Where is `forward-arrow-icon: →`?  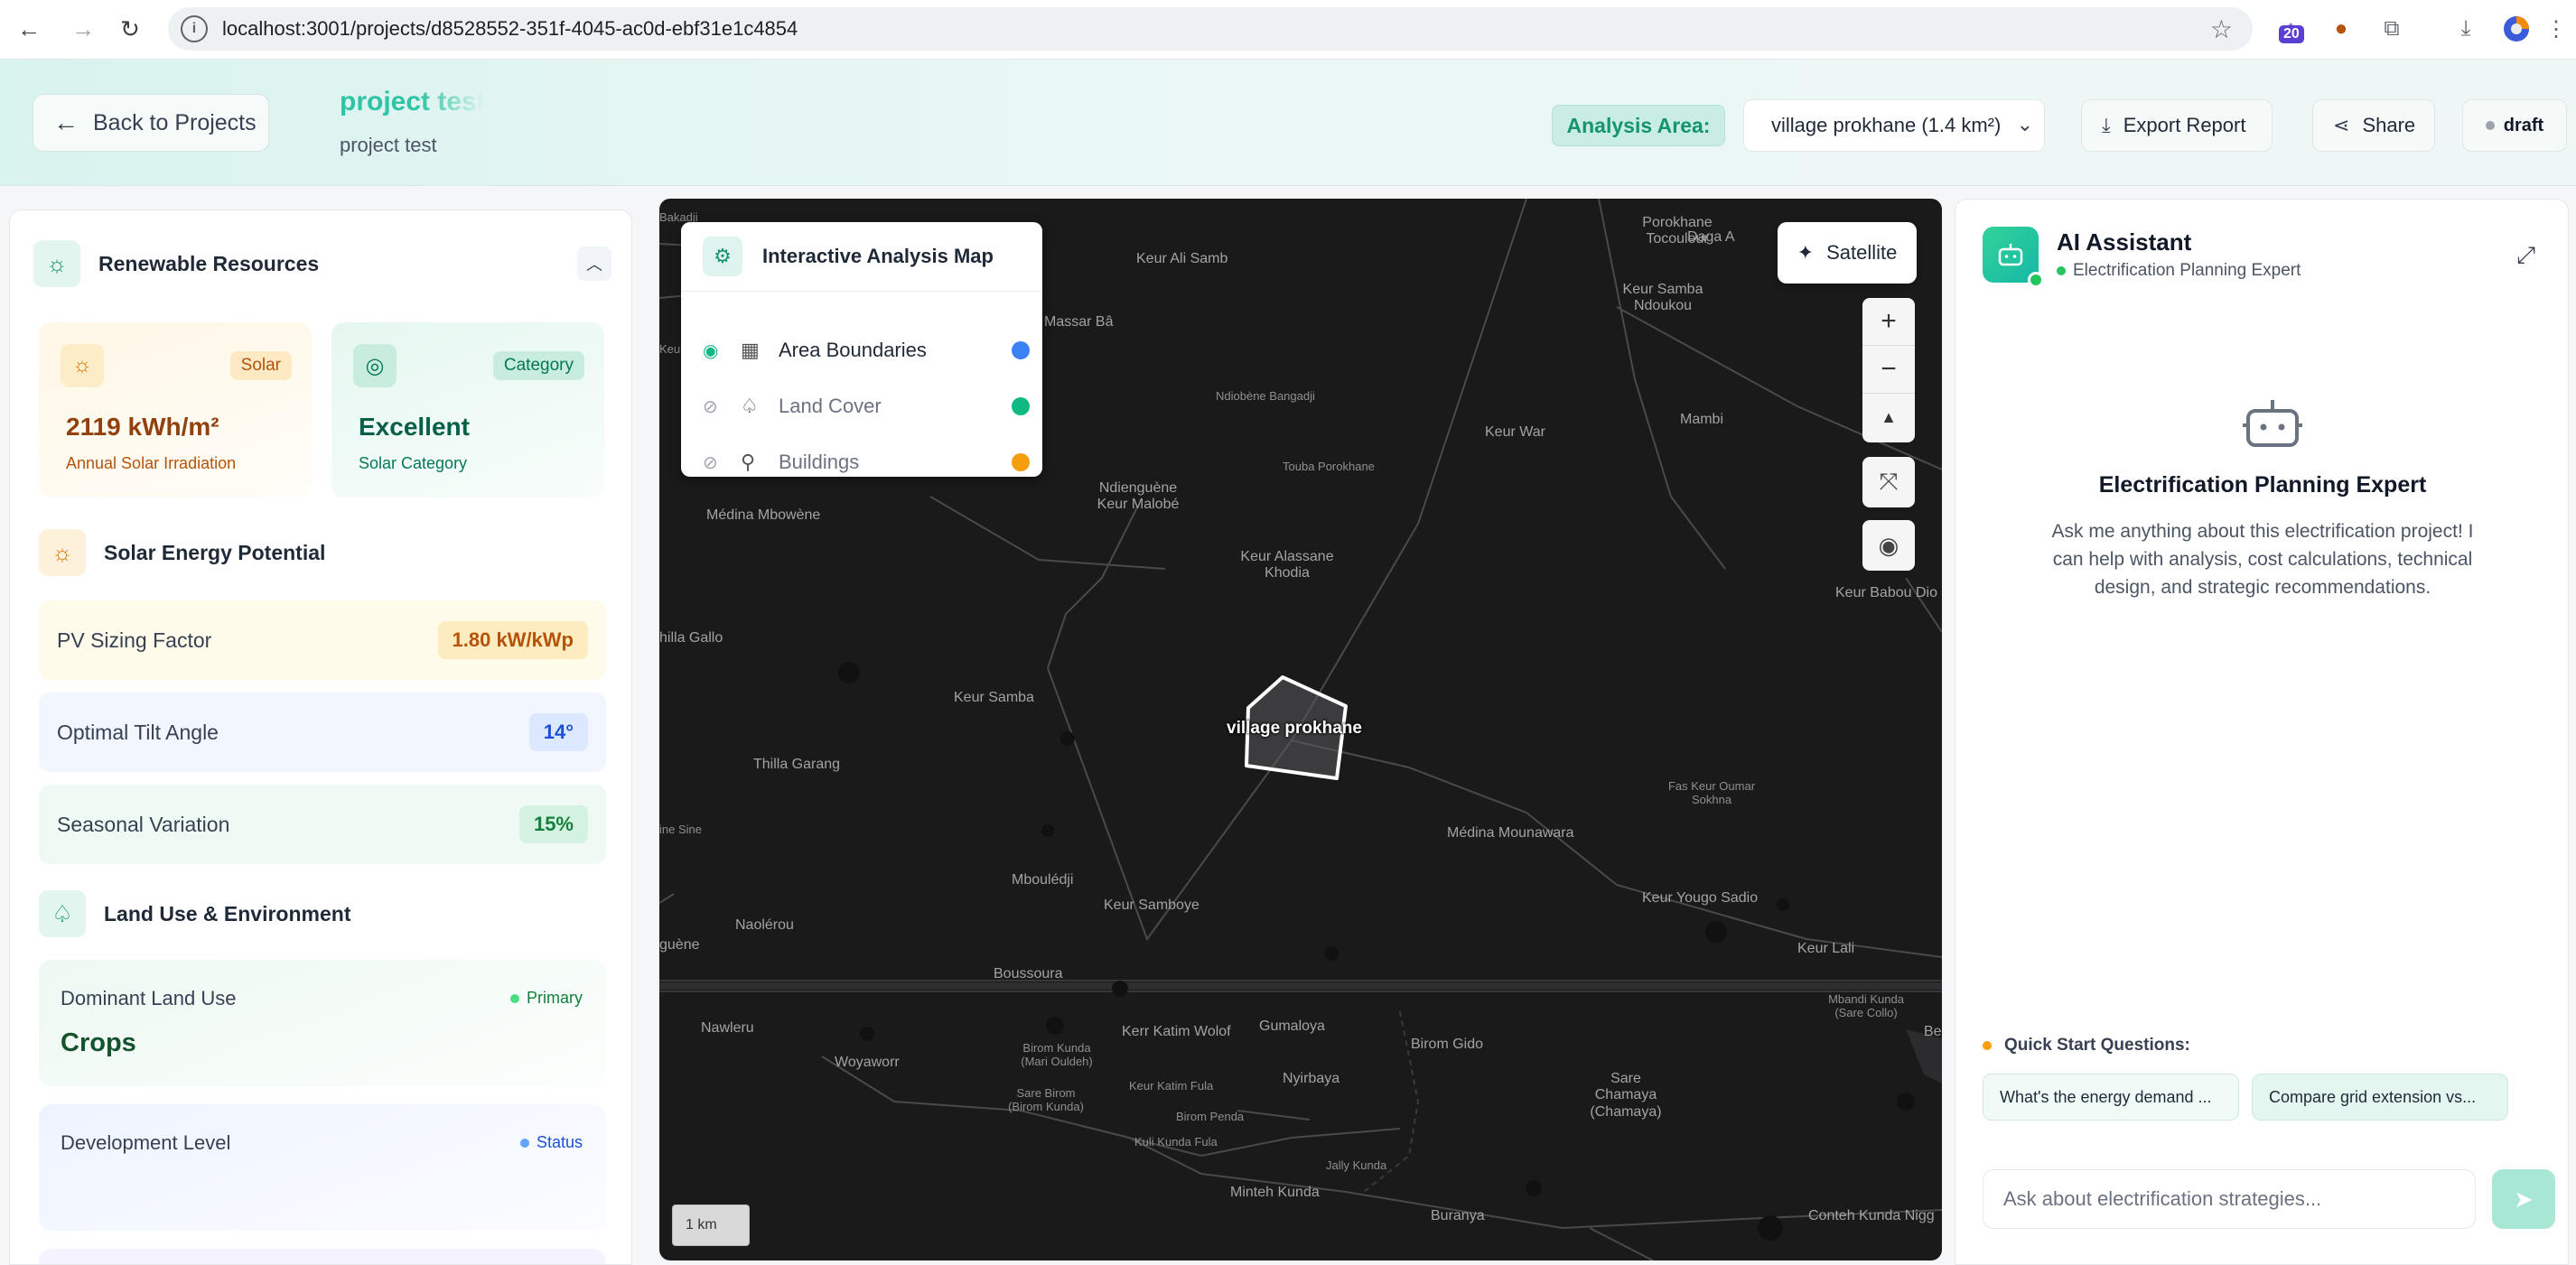
forward-arrow-icon: → is located at coordinates (83, 29).